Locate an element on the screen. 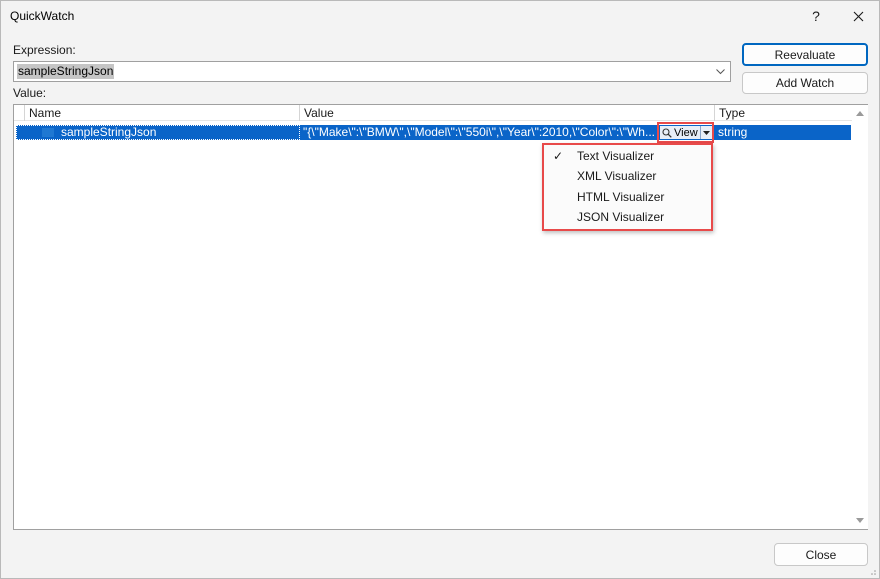  scroll-up-icon is located at coordinates (860, 114).